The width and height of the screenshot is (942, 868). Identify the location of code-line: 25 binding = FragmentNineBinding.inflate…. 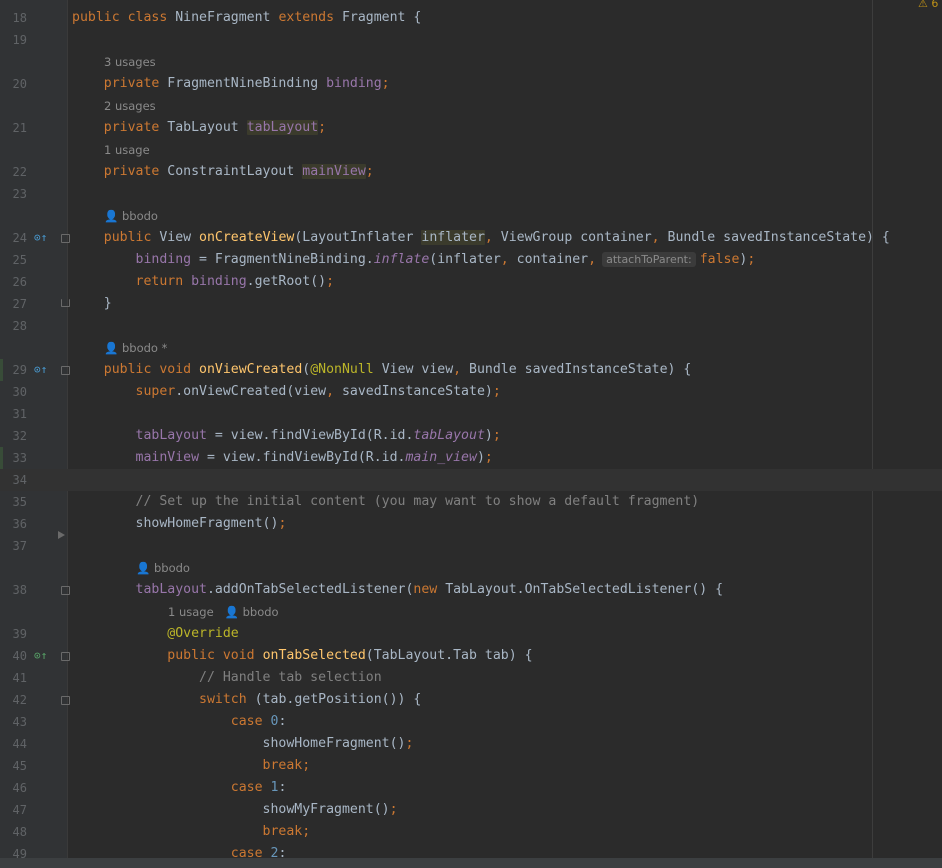
(471, 260).